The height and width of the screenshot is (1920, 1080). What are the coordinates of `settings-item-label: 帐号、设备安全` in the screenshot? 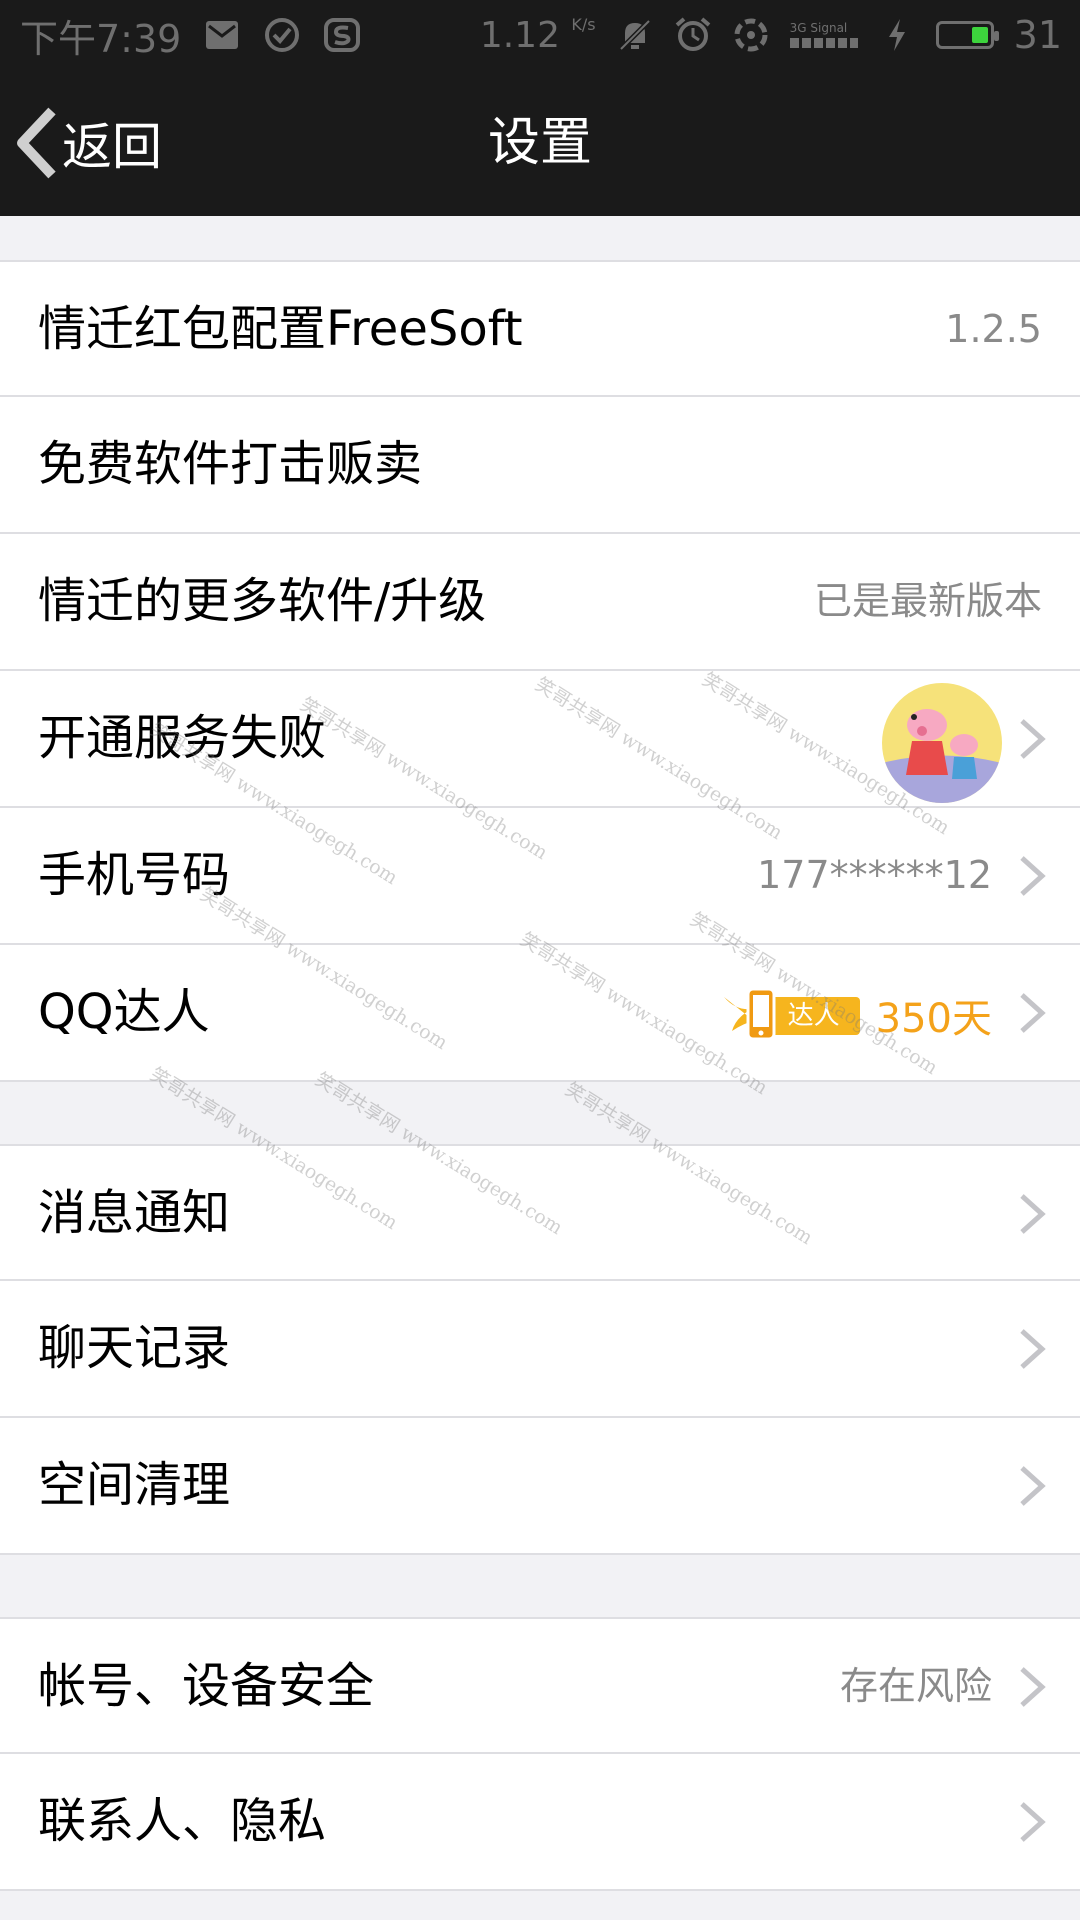 It's located at (206, 1686).